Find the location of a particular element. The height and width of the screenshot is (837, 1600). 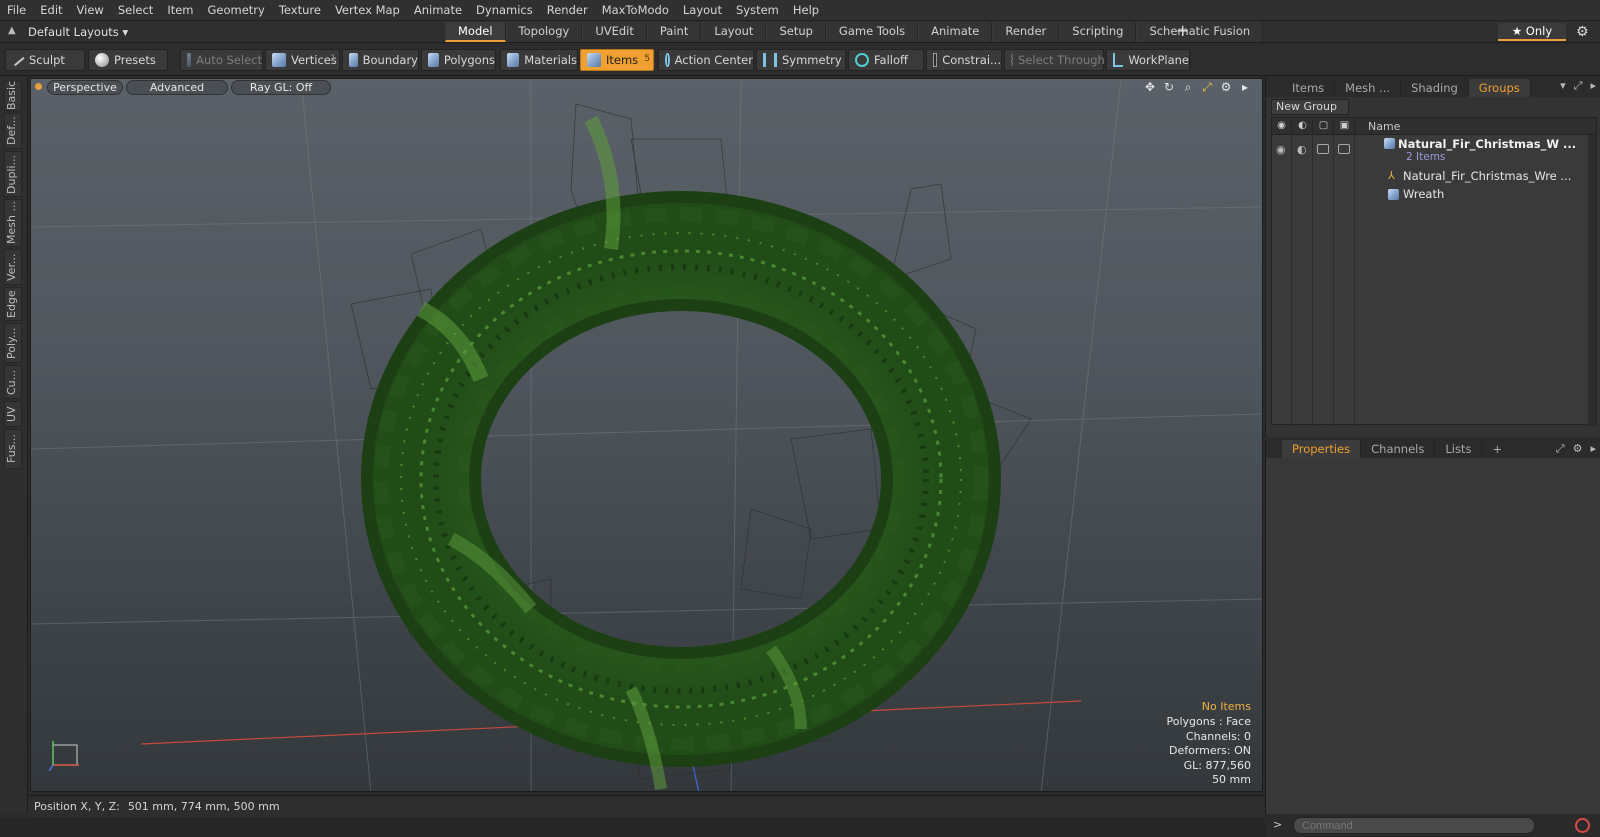

render-column-icon: ◐ is located at coordinates (1303, 126).